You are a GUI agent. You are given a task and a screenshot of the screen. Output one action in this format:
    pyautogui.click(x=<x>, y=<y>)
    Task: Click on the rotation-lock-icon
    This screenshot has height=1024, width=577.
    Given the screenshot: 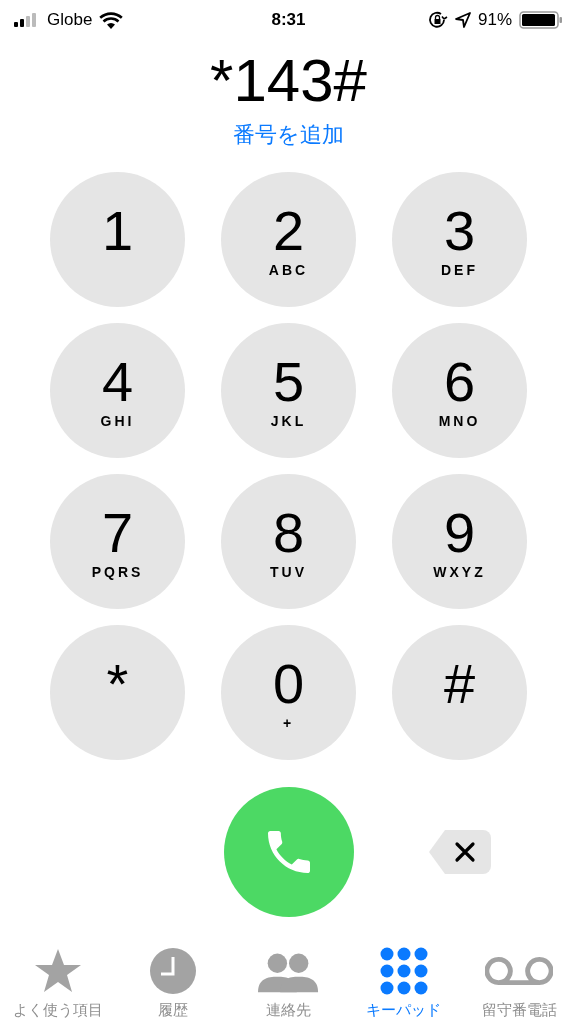 What is the action you would take?
    pyautogui.click(x=437, y=20)
    